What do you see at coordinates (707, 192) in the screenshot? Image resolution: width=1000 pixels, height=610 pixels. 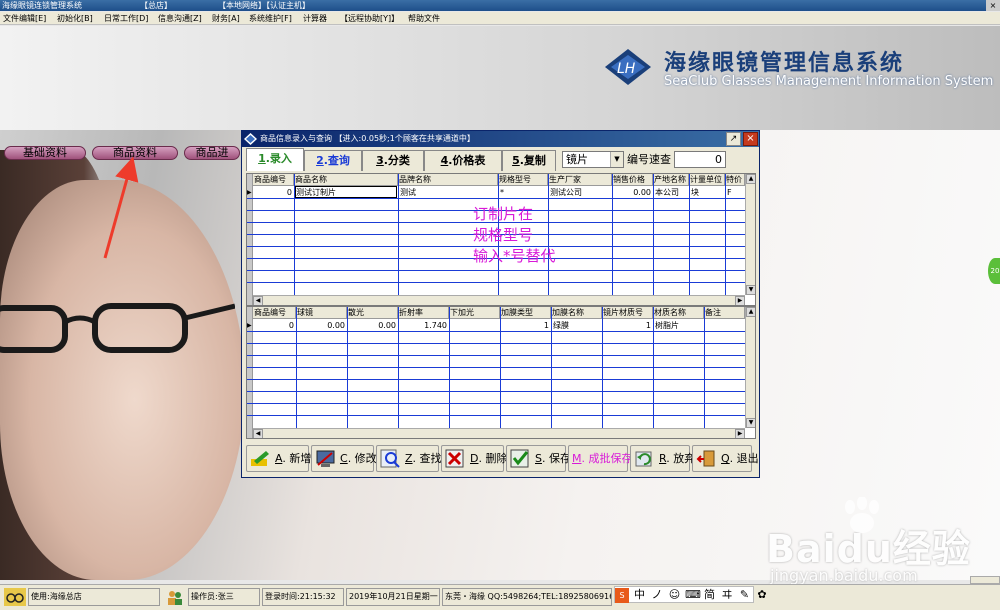 I see `table-cell: 块` at bounding box center [707, 192].